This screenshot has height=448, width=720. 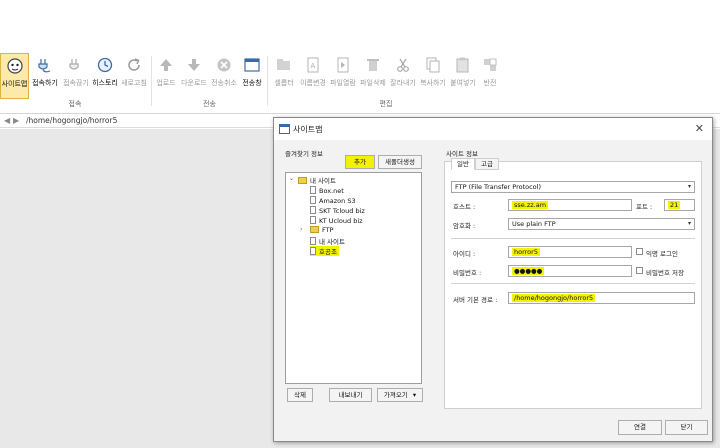 I want to click on new-folder-button: 새폴더생성, so click(x=400, y=162).